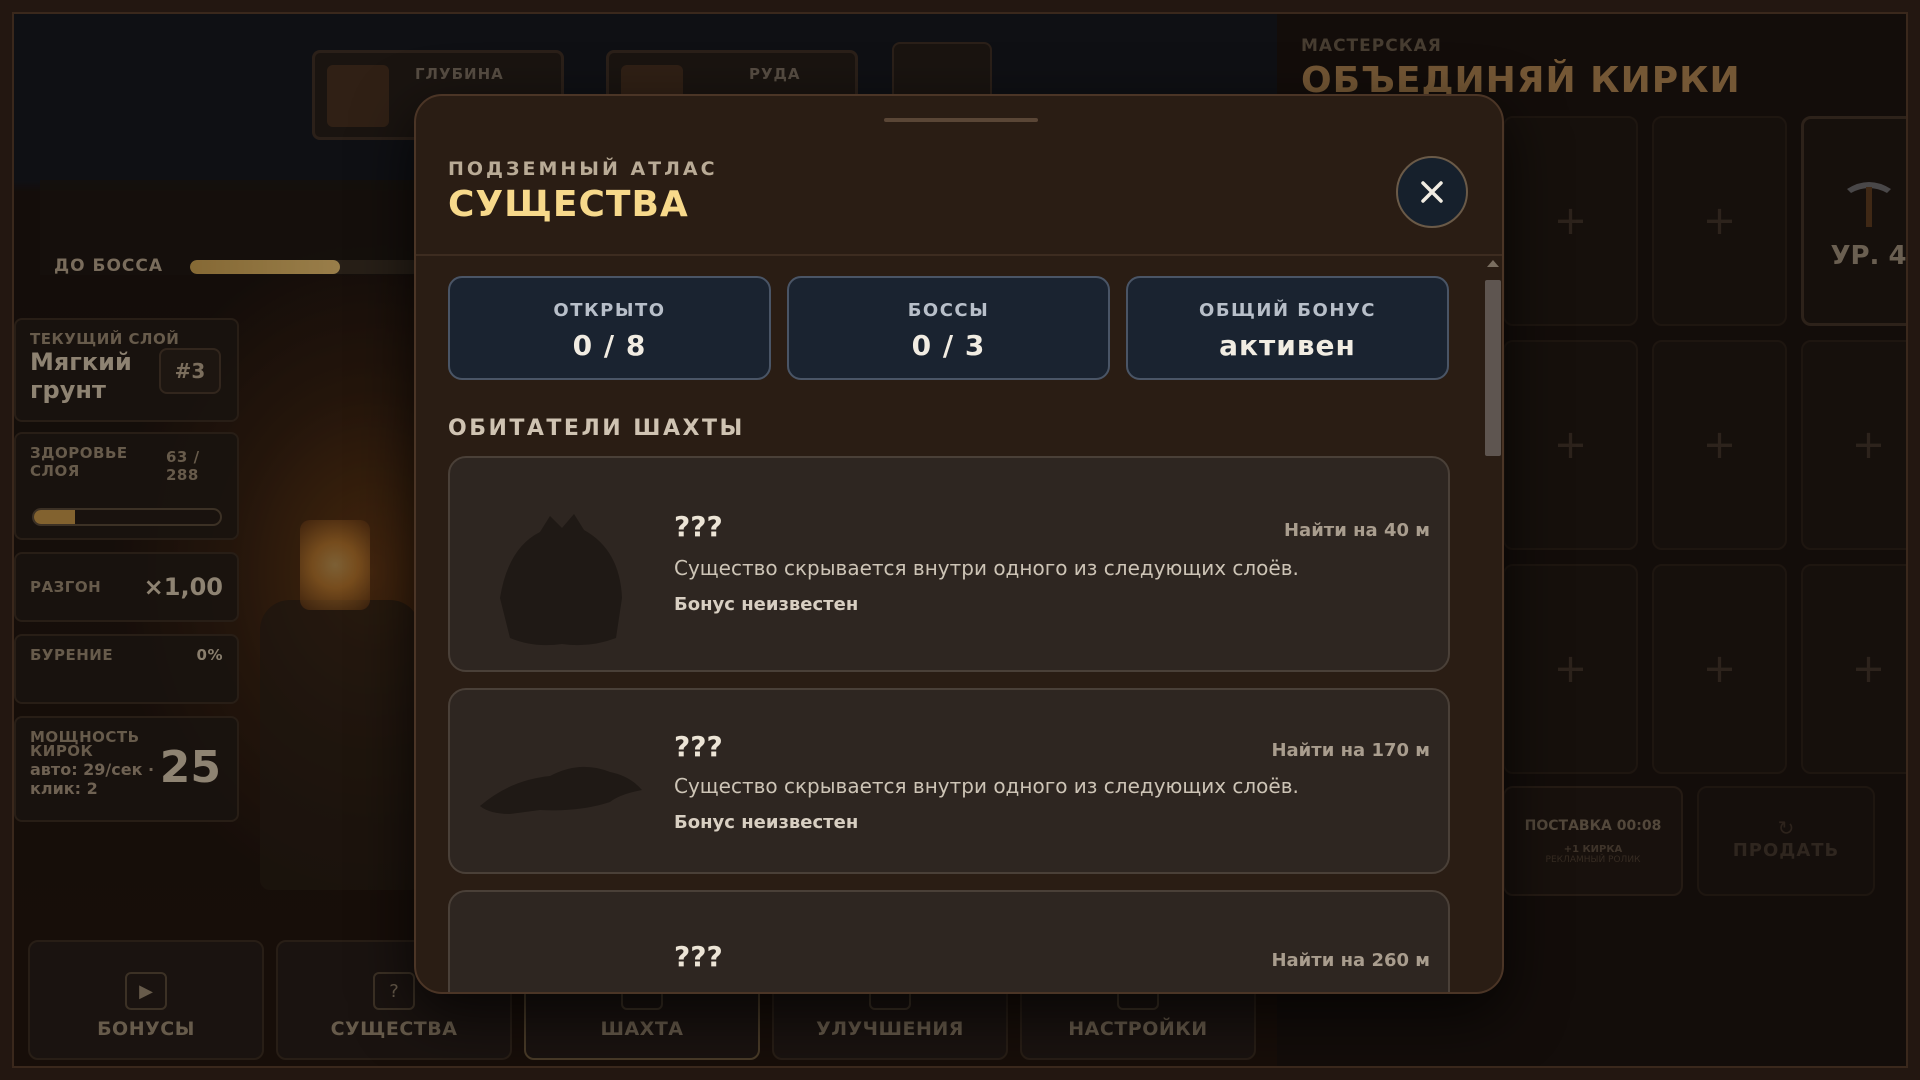  I want to click on creature-find-depth: Найти на 40 м, so click(1356, 530).